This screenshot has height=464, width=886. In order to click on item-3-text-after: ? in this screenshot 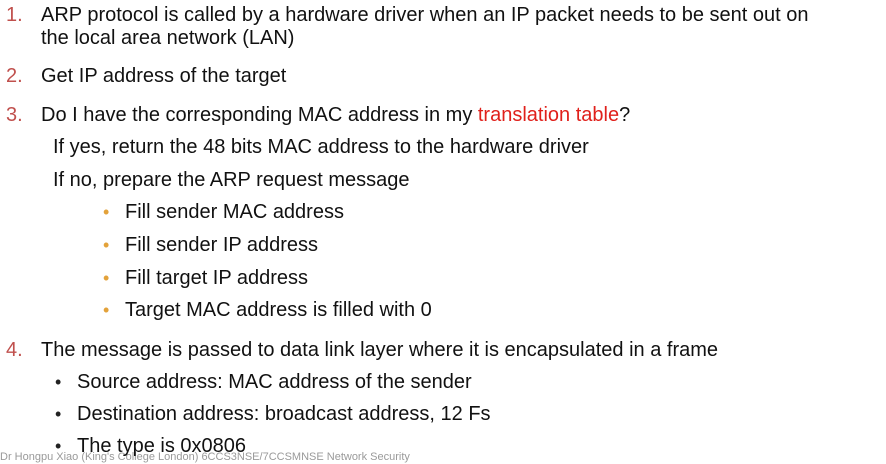, I will do `click(625, 115)`.